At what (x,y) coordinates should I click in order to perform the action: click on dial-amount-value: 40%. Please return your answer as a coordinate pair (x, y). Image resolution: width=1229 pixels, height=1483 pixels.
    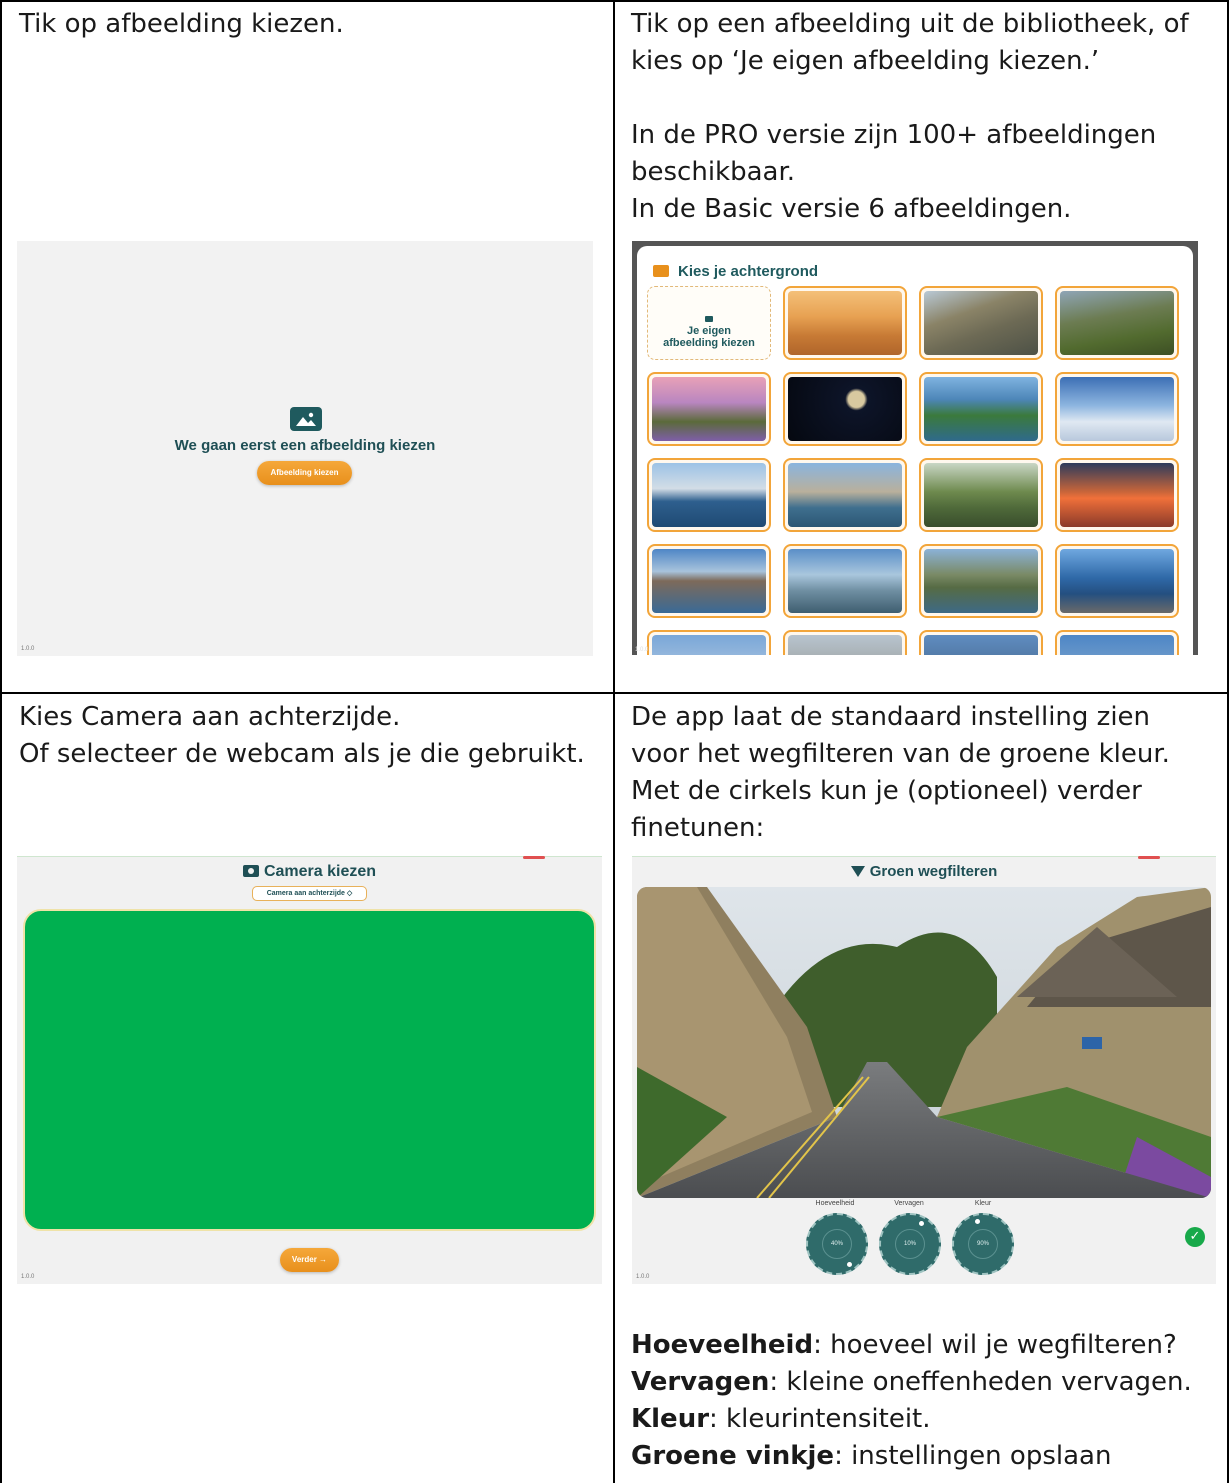
    Looking at the image, I should click on (837, 1244).